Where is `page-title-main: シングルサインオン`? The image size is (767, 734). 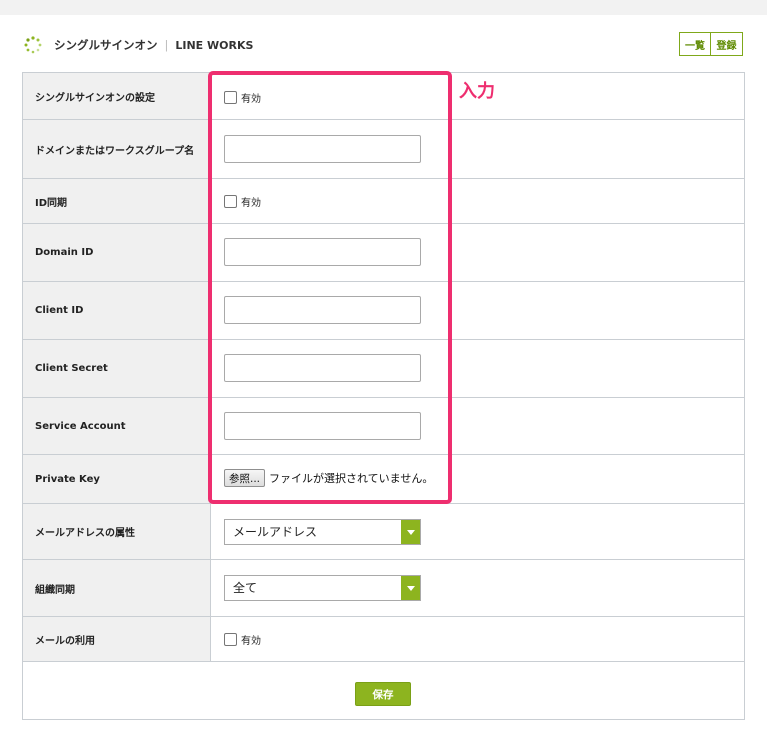 page-title-main: シングルサインオン is located at coordinates (106, 45).